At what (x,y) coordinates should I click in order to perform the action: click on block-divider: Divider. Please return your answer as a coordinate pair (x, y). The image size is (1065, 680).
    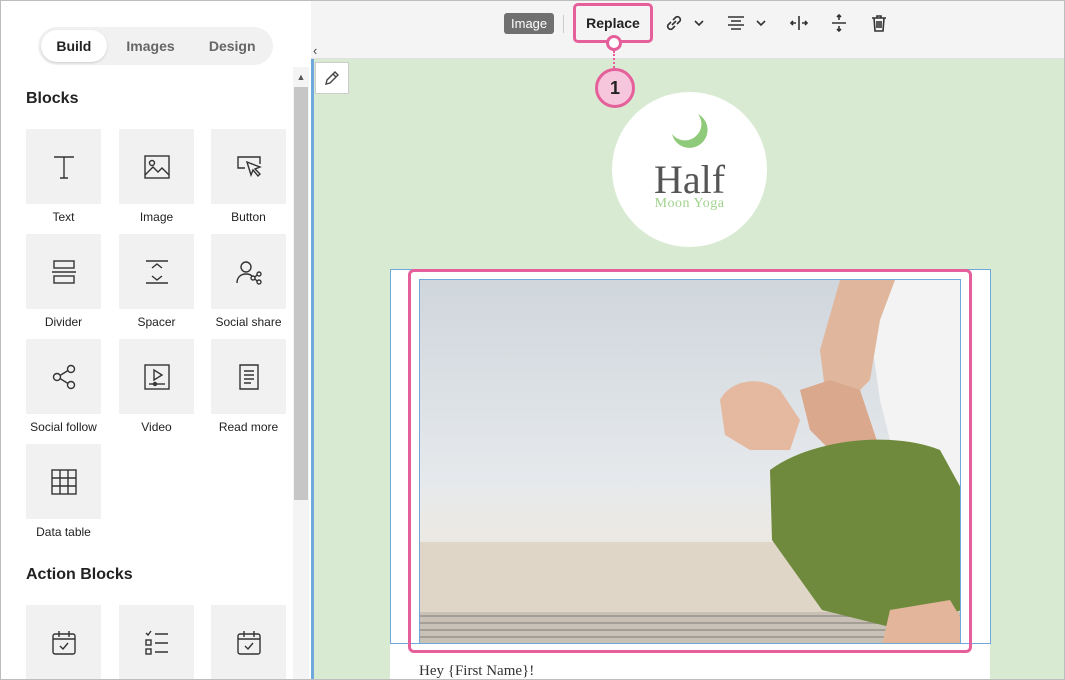
    Looking at the image, I should click on (66, 281).